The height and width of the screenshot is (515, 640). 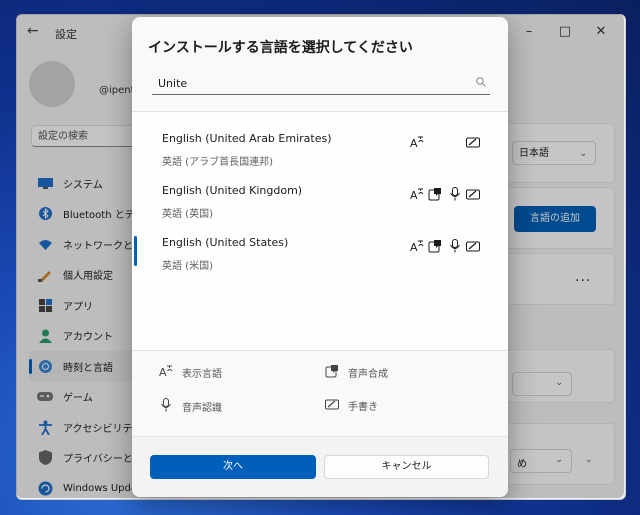 What do you see at coordinates (202, 408) in the screenshot?
I see `legend-label: 音声認識` at bounding box center [202, 408].